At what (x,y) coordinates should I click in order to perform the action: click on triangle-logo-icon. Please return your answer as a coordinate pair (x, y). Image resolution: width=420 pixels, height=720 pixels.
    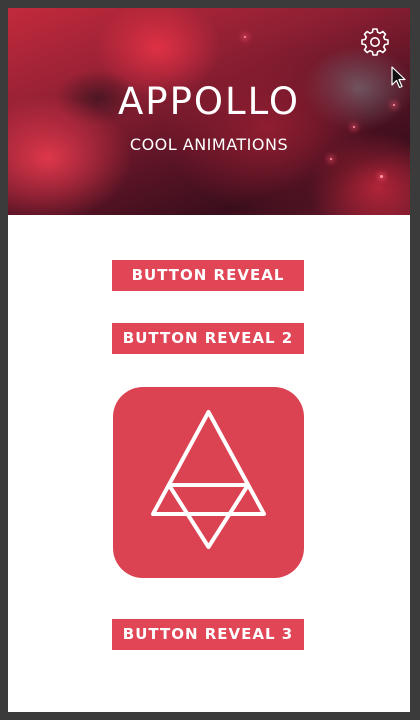
    Looking at the image, I should click on (208, 479).